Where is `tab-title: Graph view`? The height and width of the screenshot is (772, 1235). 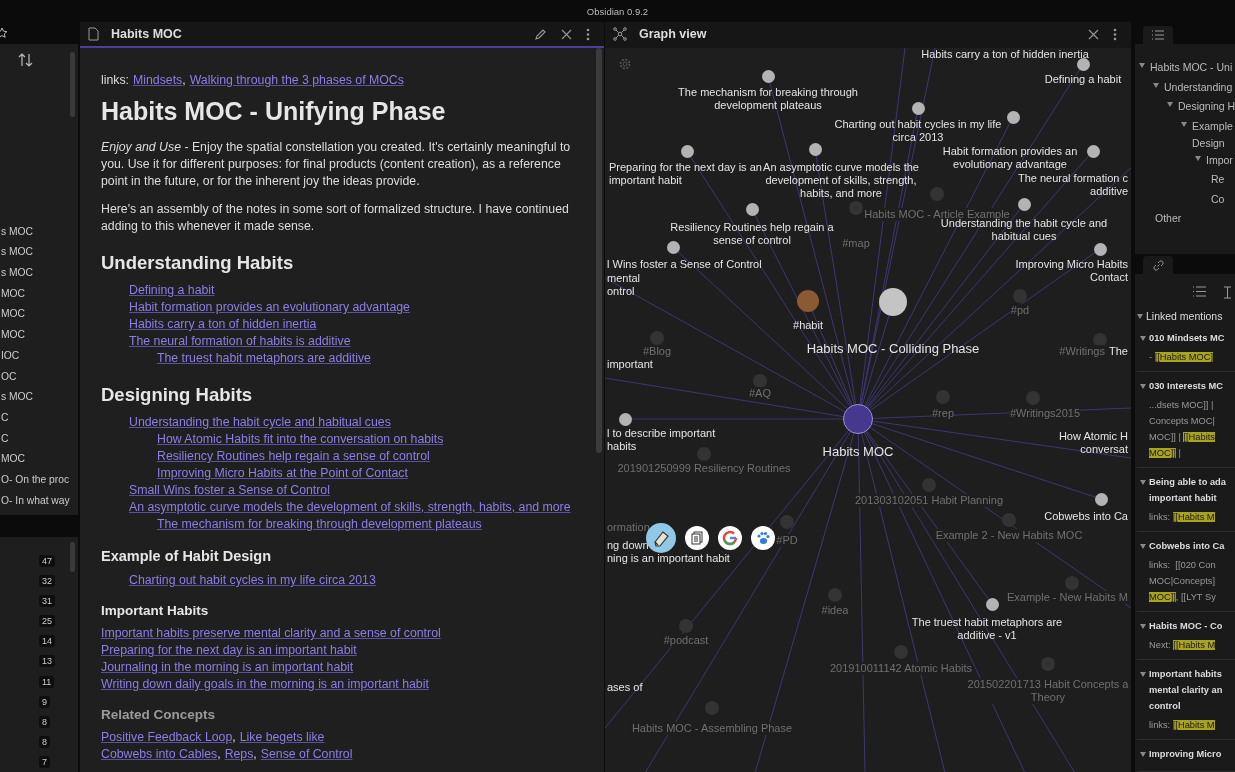
tab-title: Graph view is located at coordinates (673, 34).